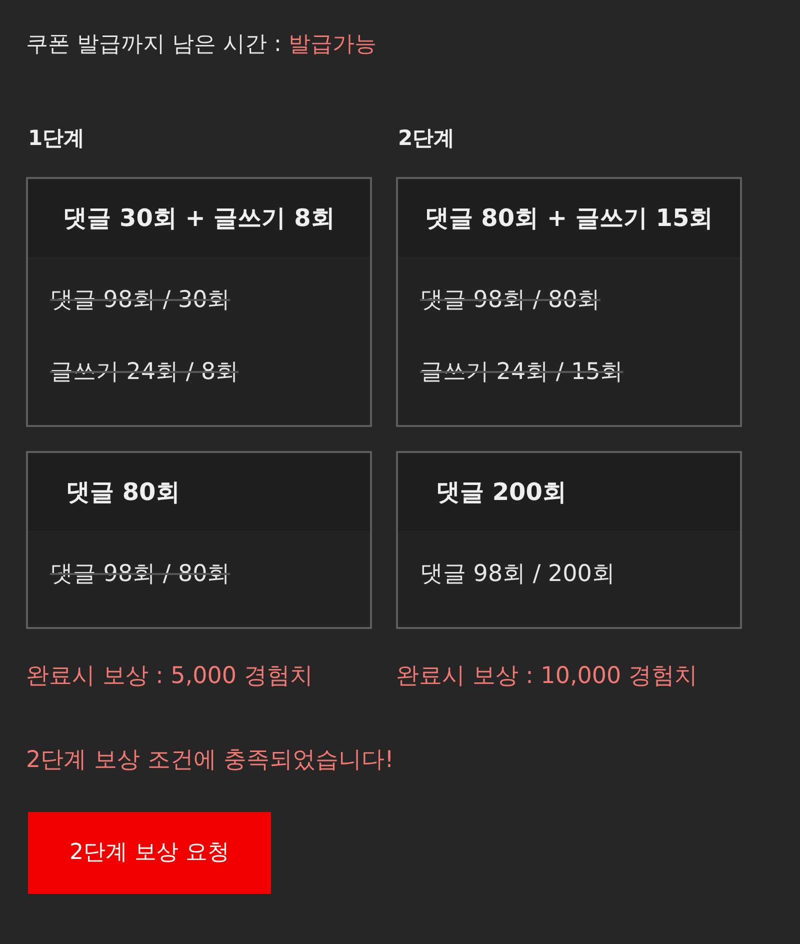 Image resolution: width=800 pixels, height=944 pixels. I want to click on coupon-label: 쿠폰 발급까지 남은 시간 :, so click(154, 45).